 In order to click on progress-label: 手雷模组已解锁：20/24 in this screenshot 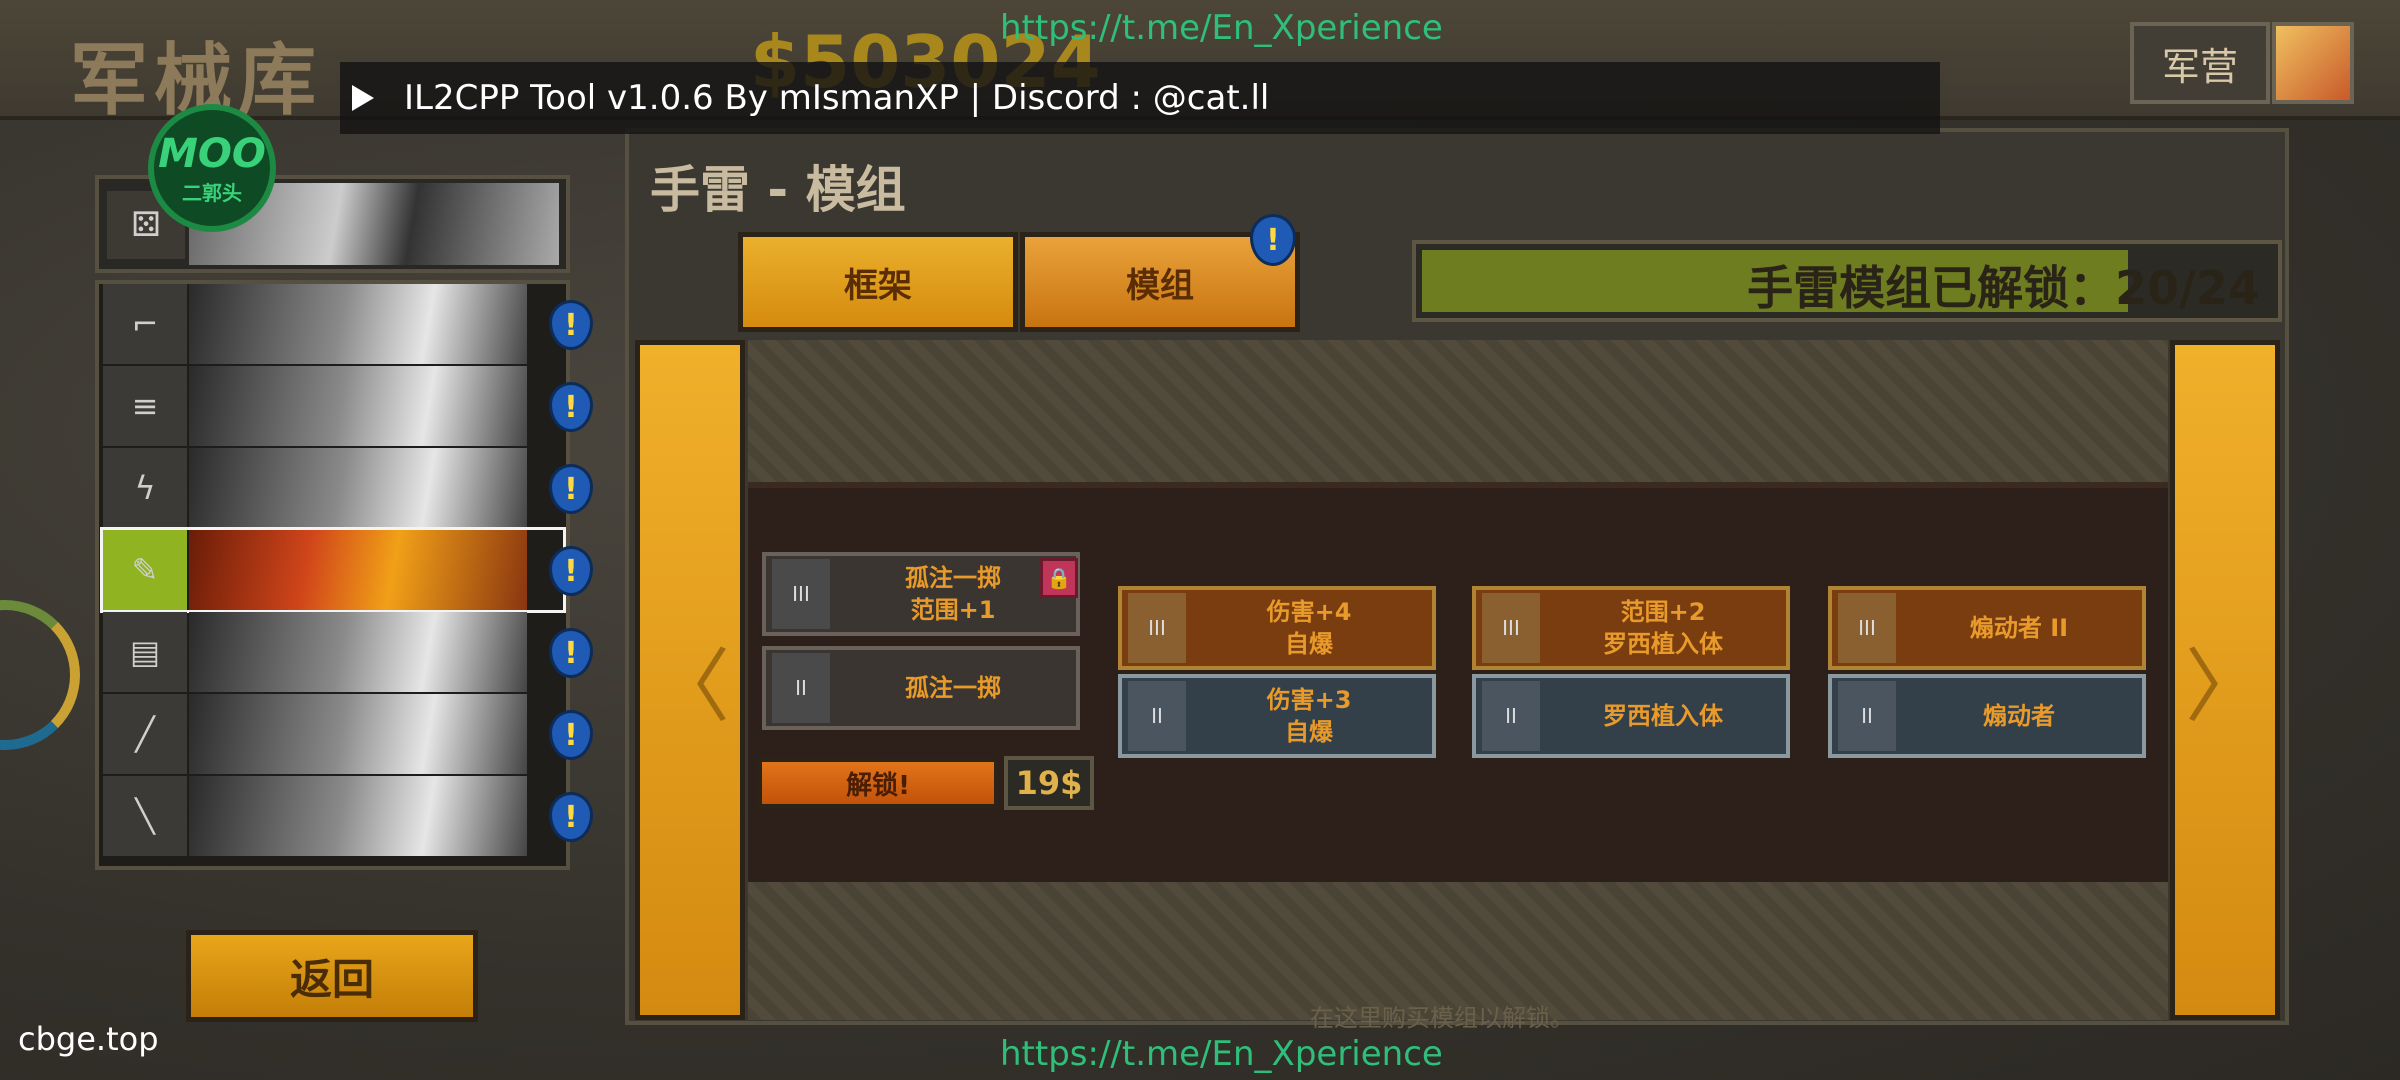, I will do `click(2003, 288)`.